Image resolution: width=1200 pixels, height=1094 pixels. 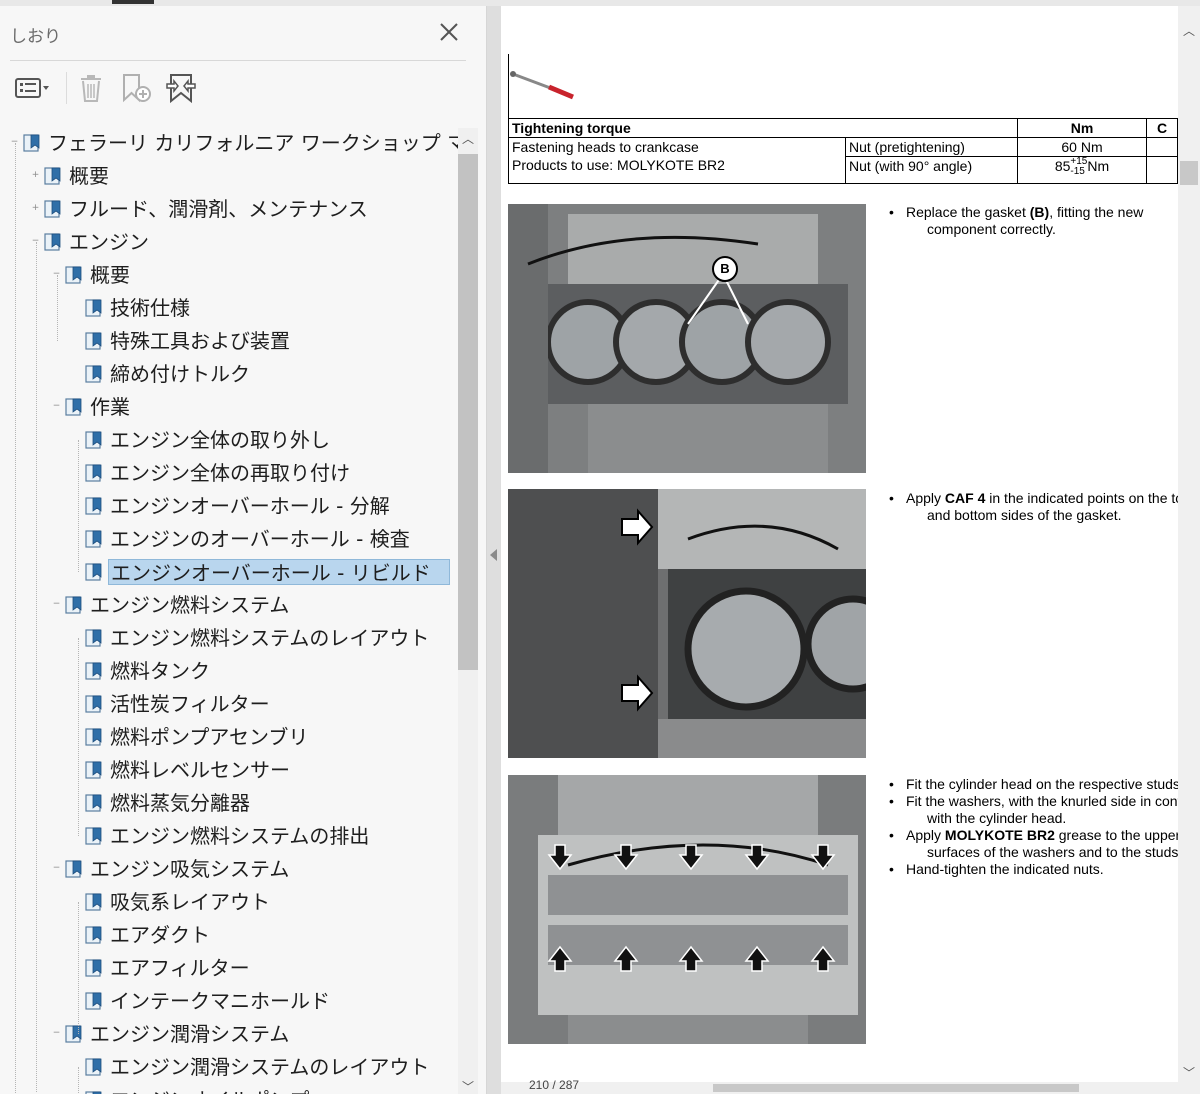 What do you see at coordinates (230, 1089) in the screenshot?
I see `bookmark-item: エンジンオイルポンプ` at bounding box center [230, 1089].